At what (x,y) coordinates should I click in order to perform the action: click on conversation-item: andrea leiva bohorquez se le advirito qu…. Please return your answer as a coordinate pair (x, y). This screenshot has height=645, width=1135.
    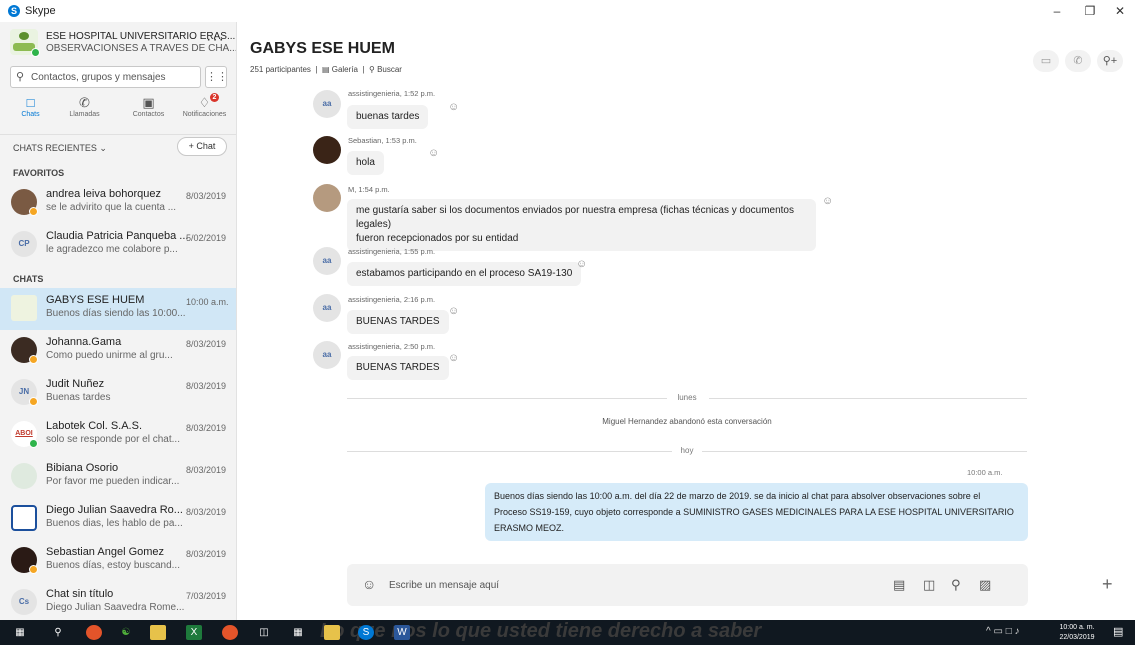
    Looking at the image, I should click on (118, 203).